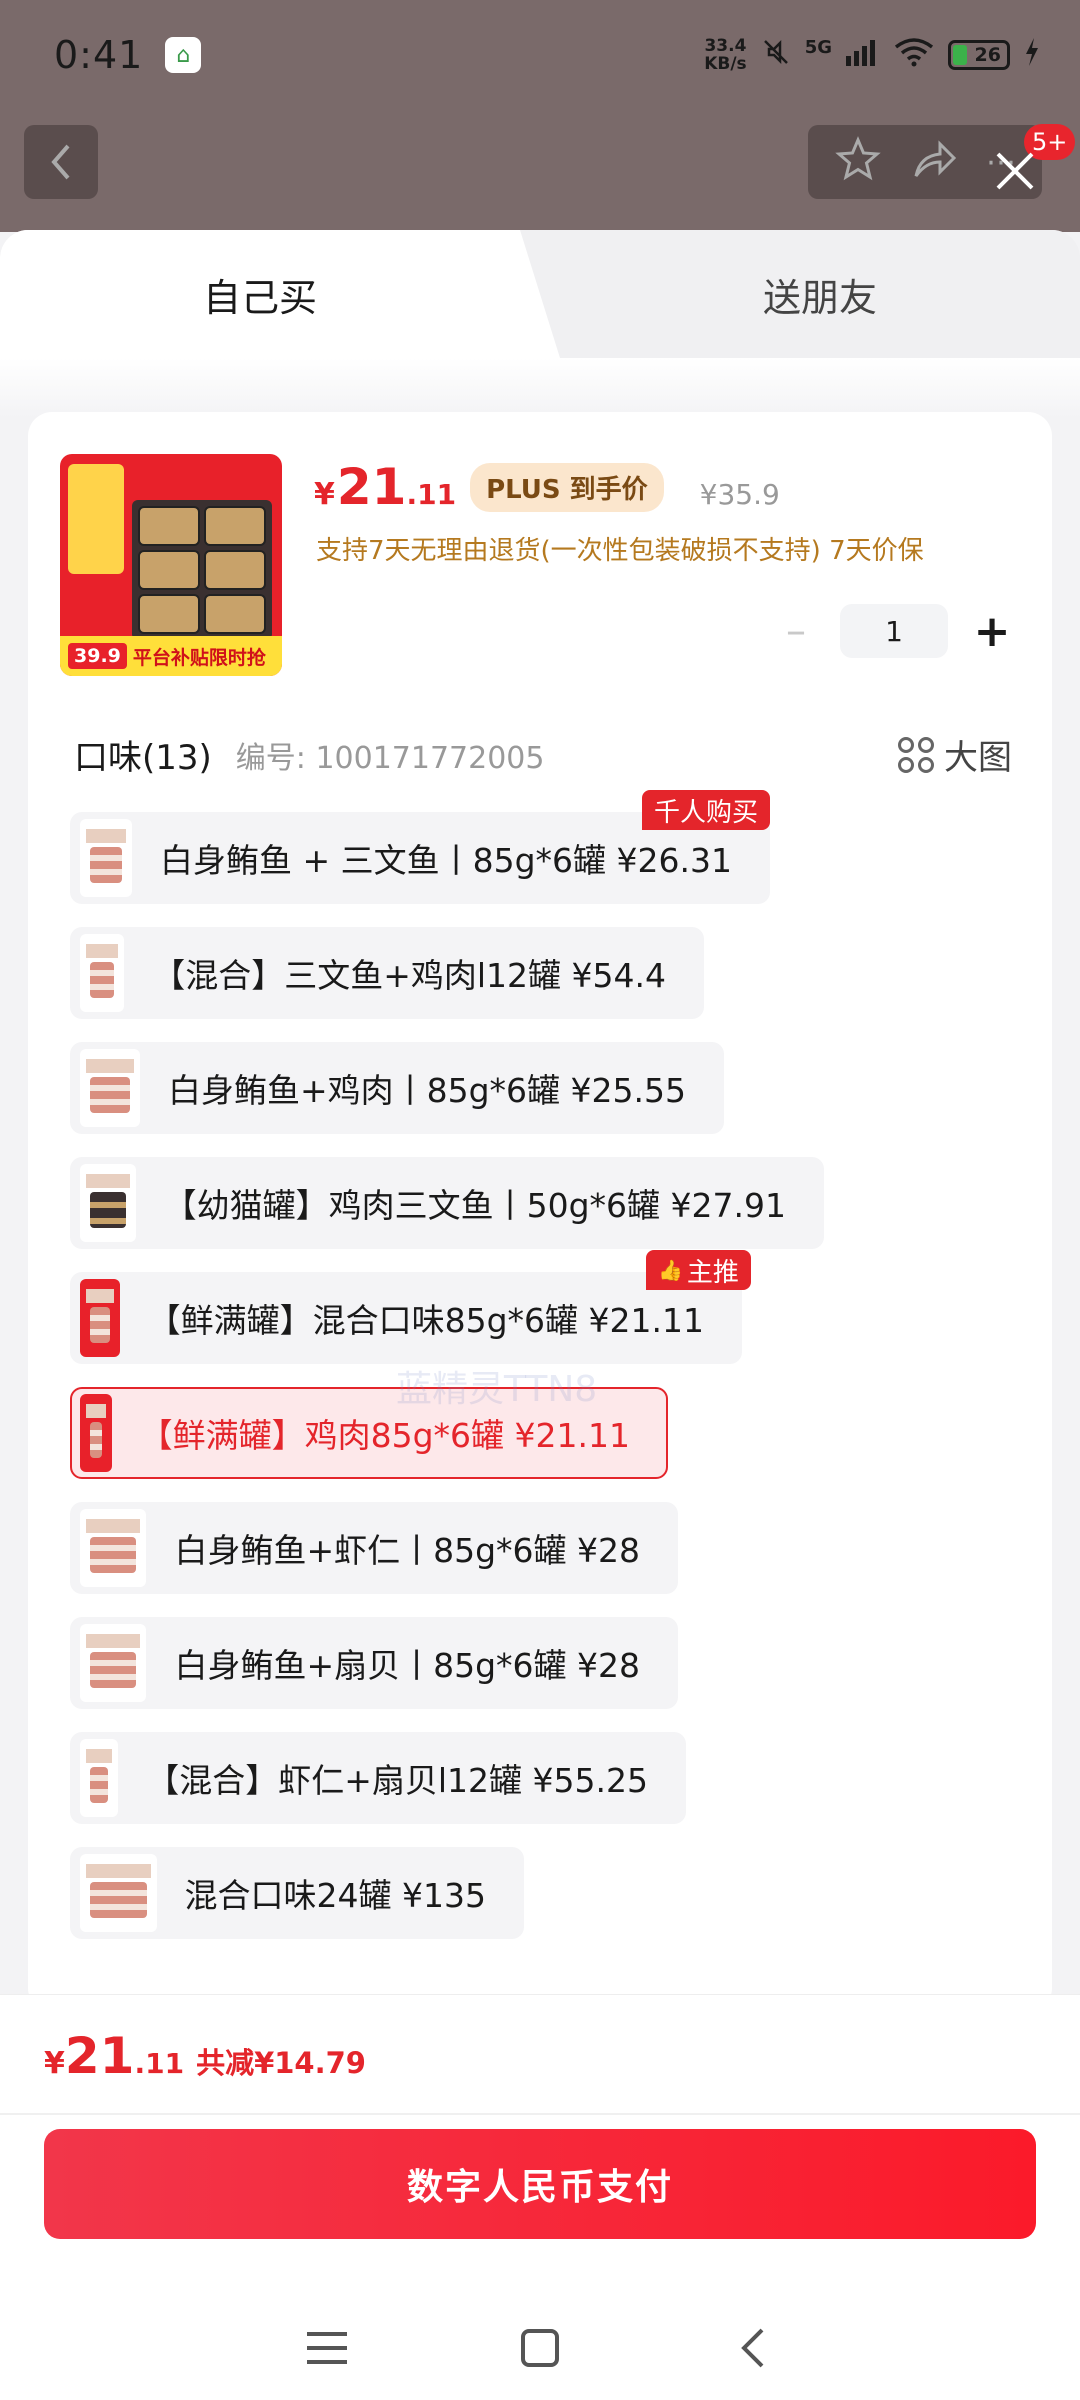 The image size is (1080, 2400). I want to click on flavor-option: 【鲜满罐】混合口味85g*6罐 ¥21.11, so click(406, 1318).